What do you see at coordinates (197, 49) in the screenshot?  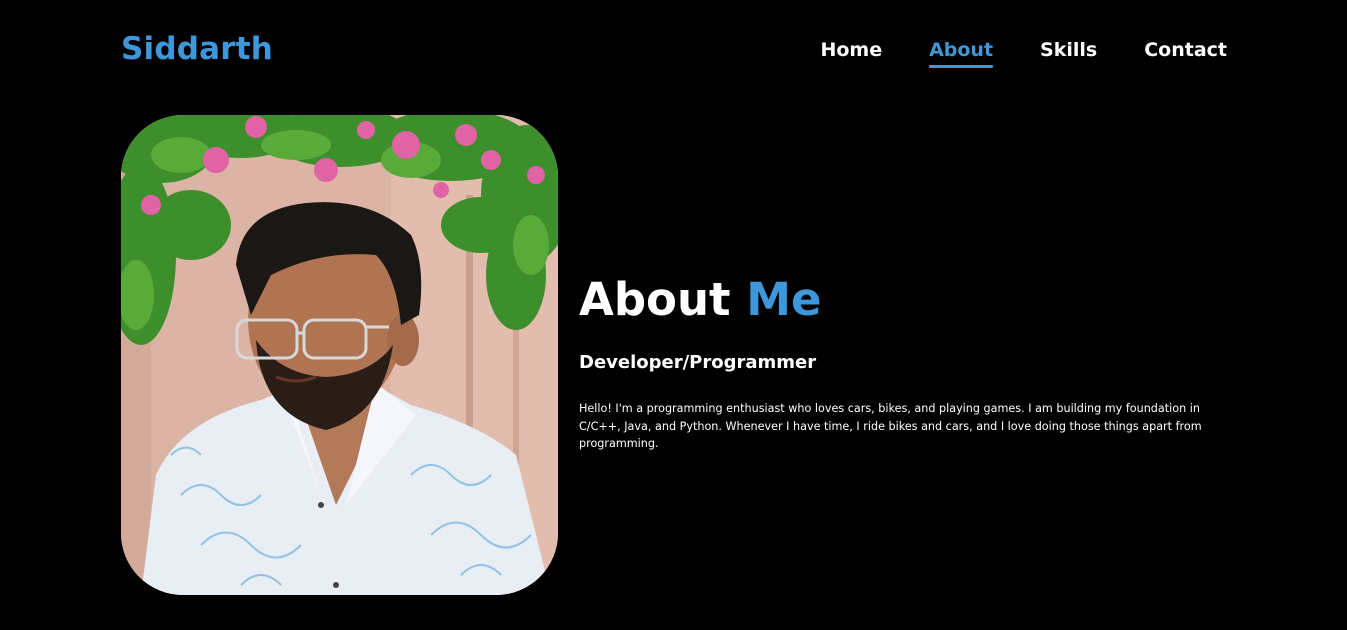 I see `site-logo: Siddarth` at bounding box center [197, 49].